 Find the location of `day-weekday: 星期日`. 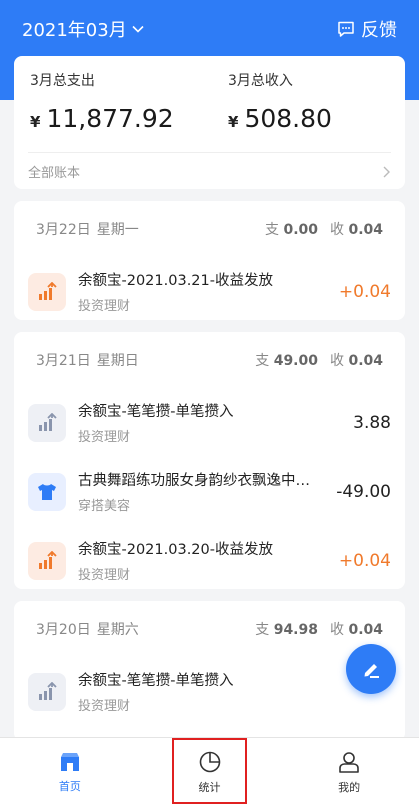

day-weekday: 星期日 is located at coordinates (117, 361).